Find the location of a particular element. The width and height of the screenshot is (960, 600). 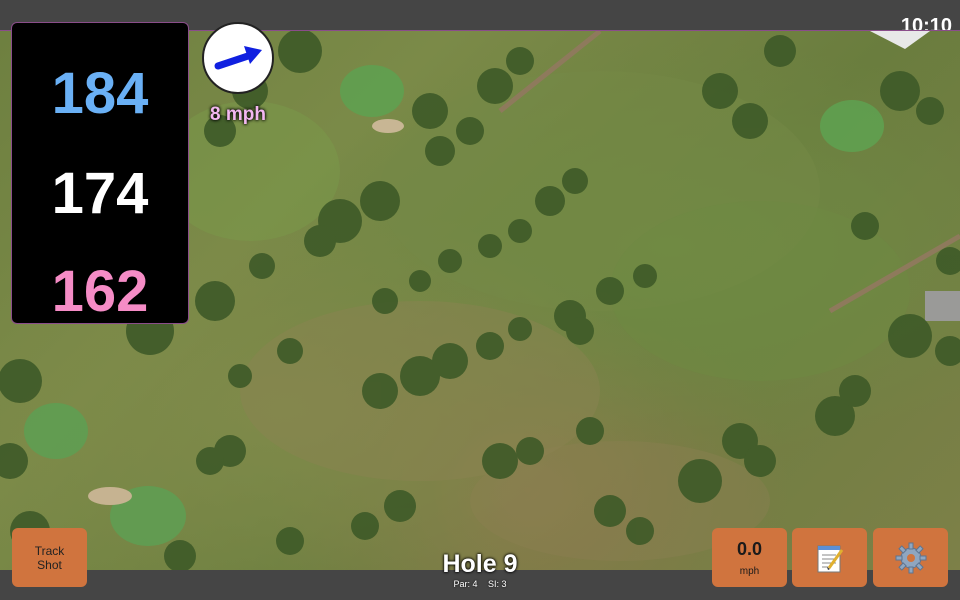

notepad-icon is located at coordinates (830, 558).